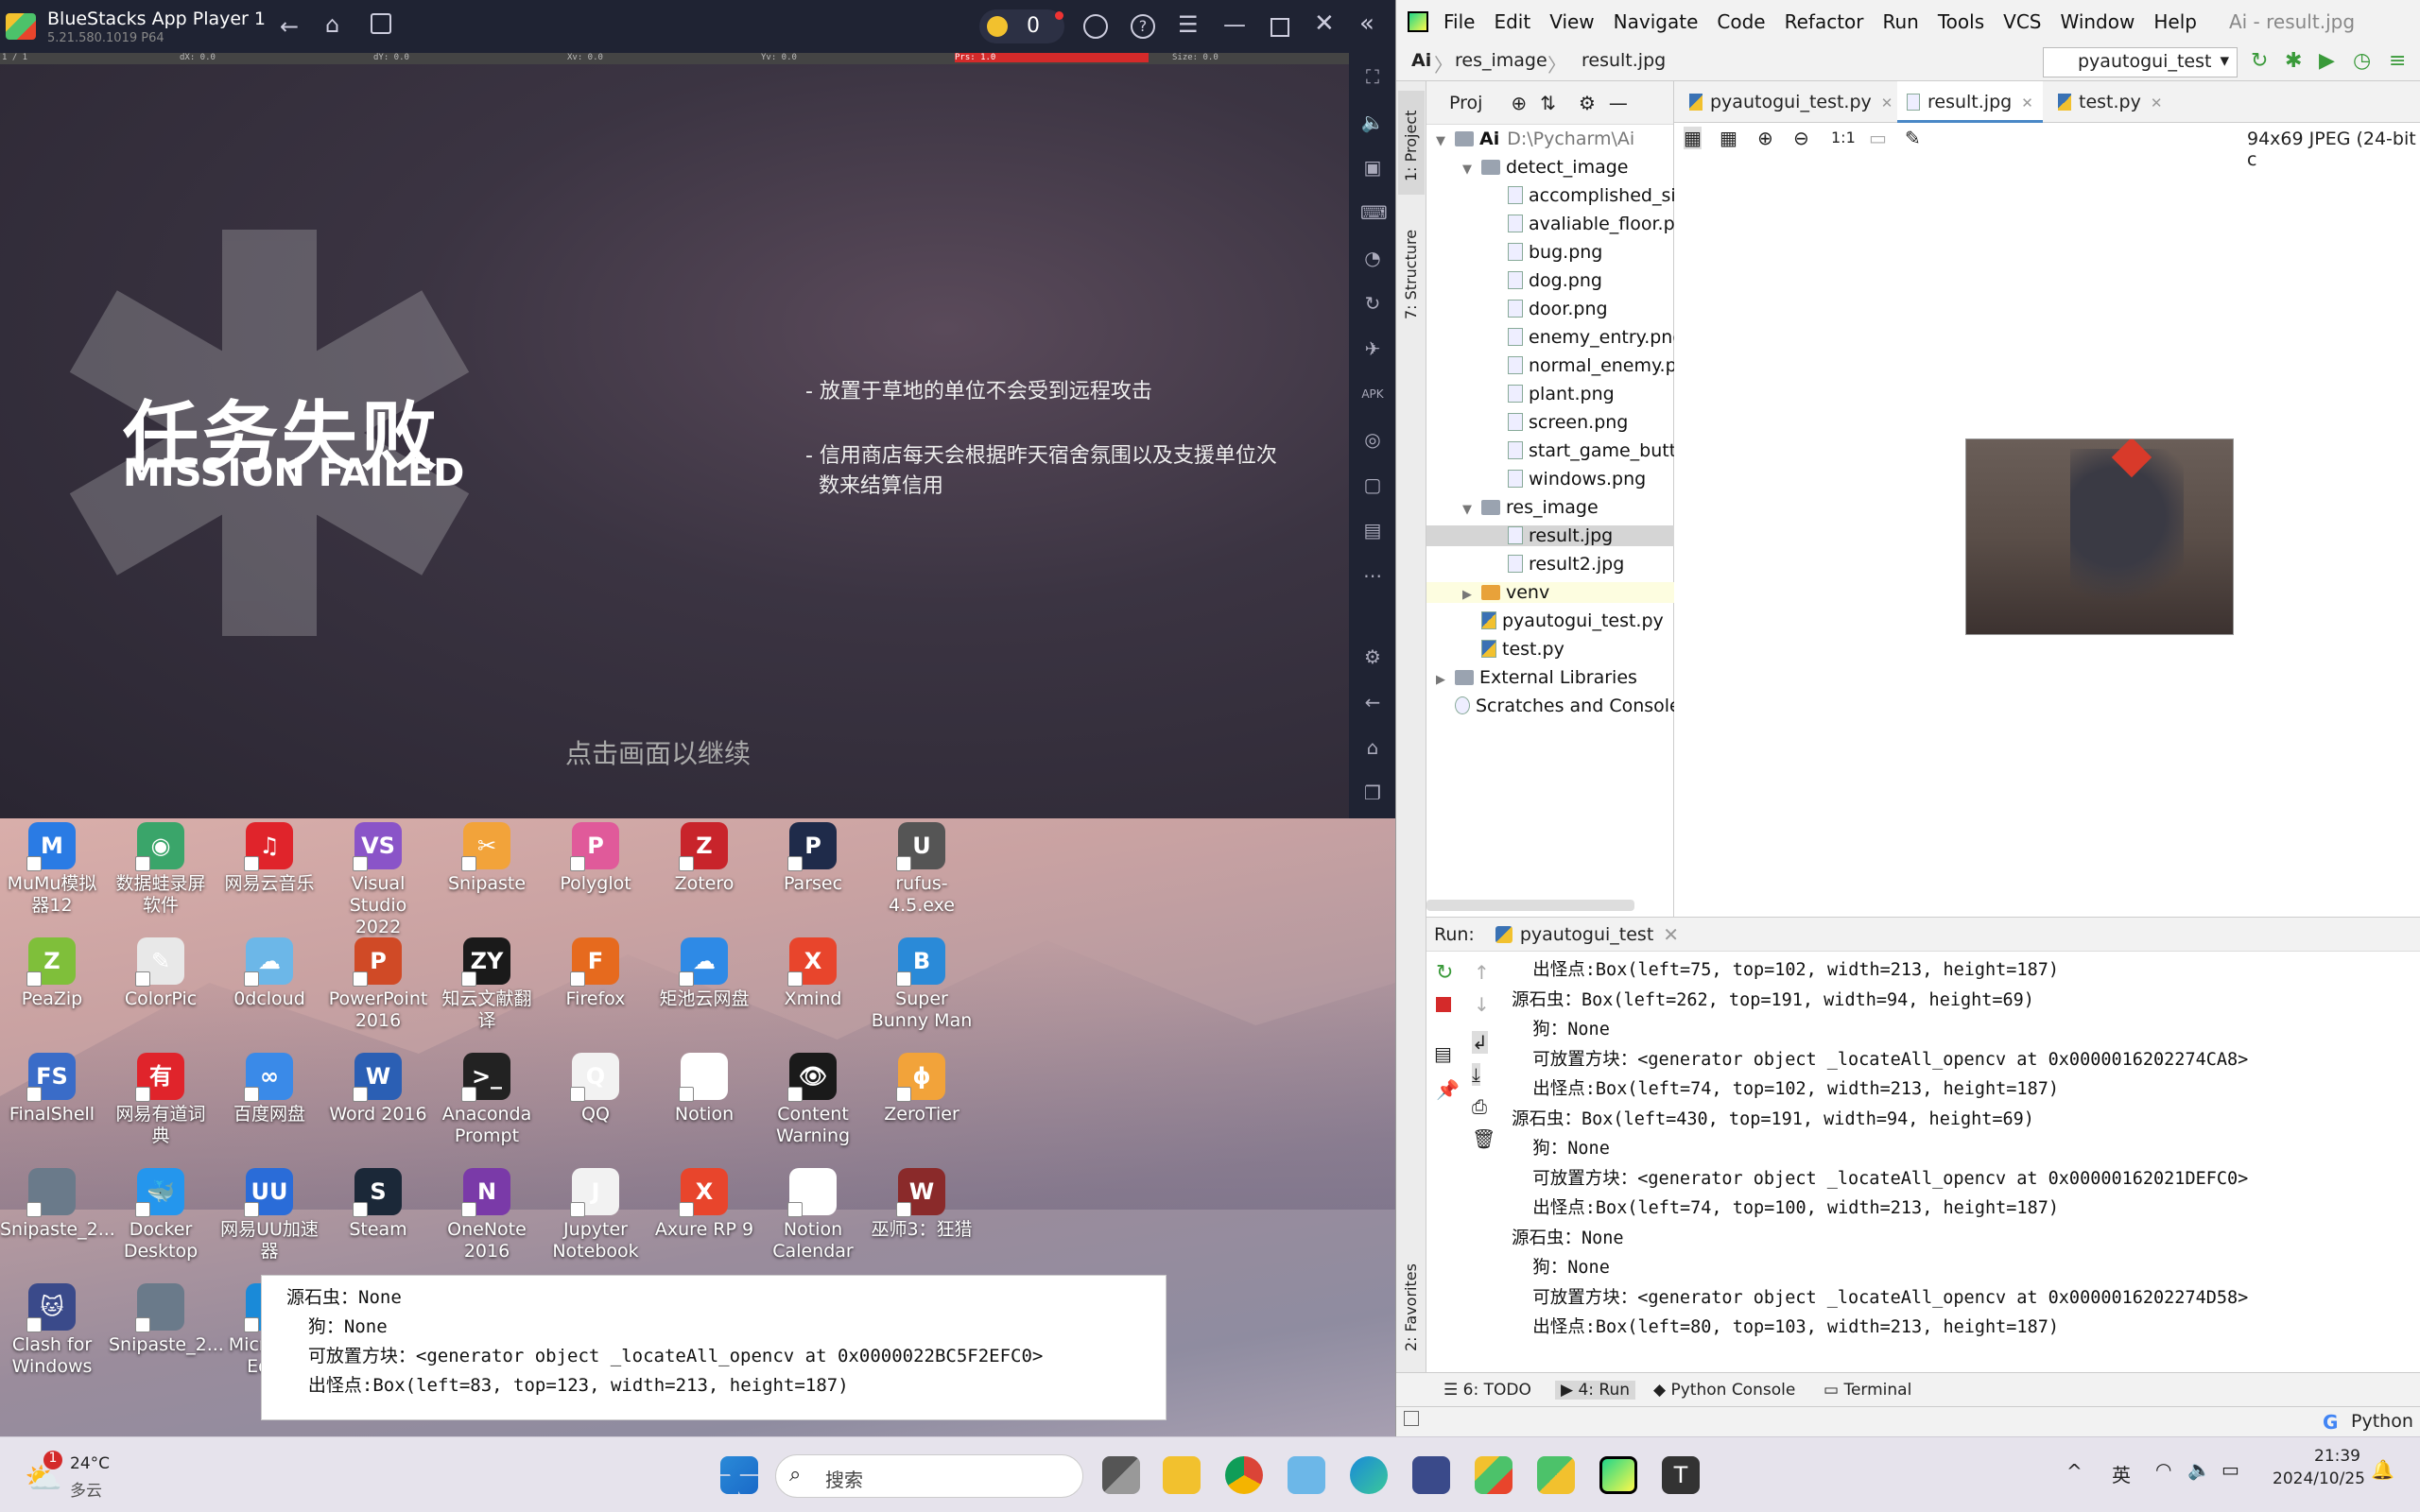 The image size is (2420, 1512). I want to click on weather-widget: ⛅ 1 24°C 多云, so click(81, 1477).